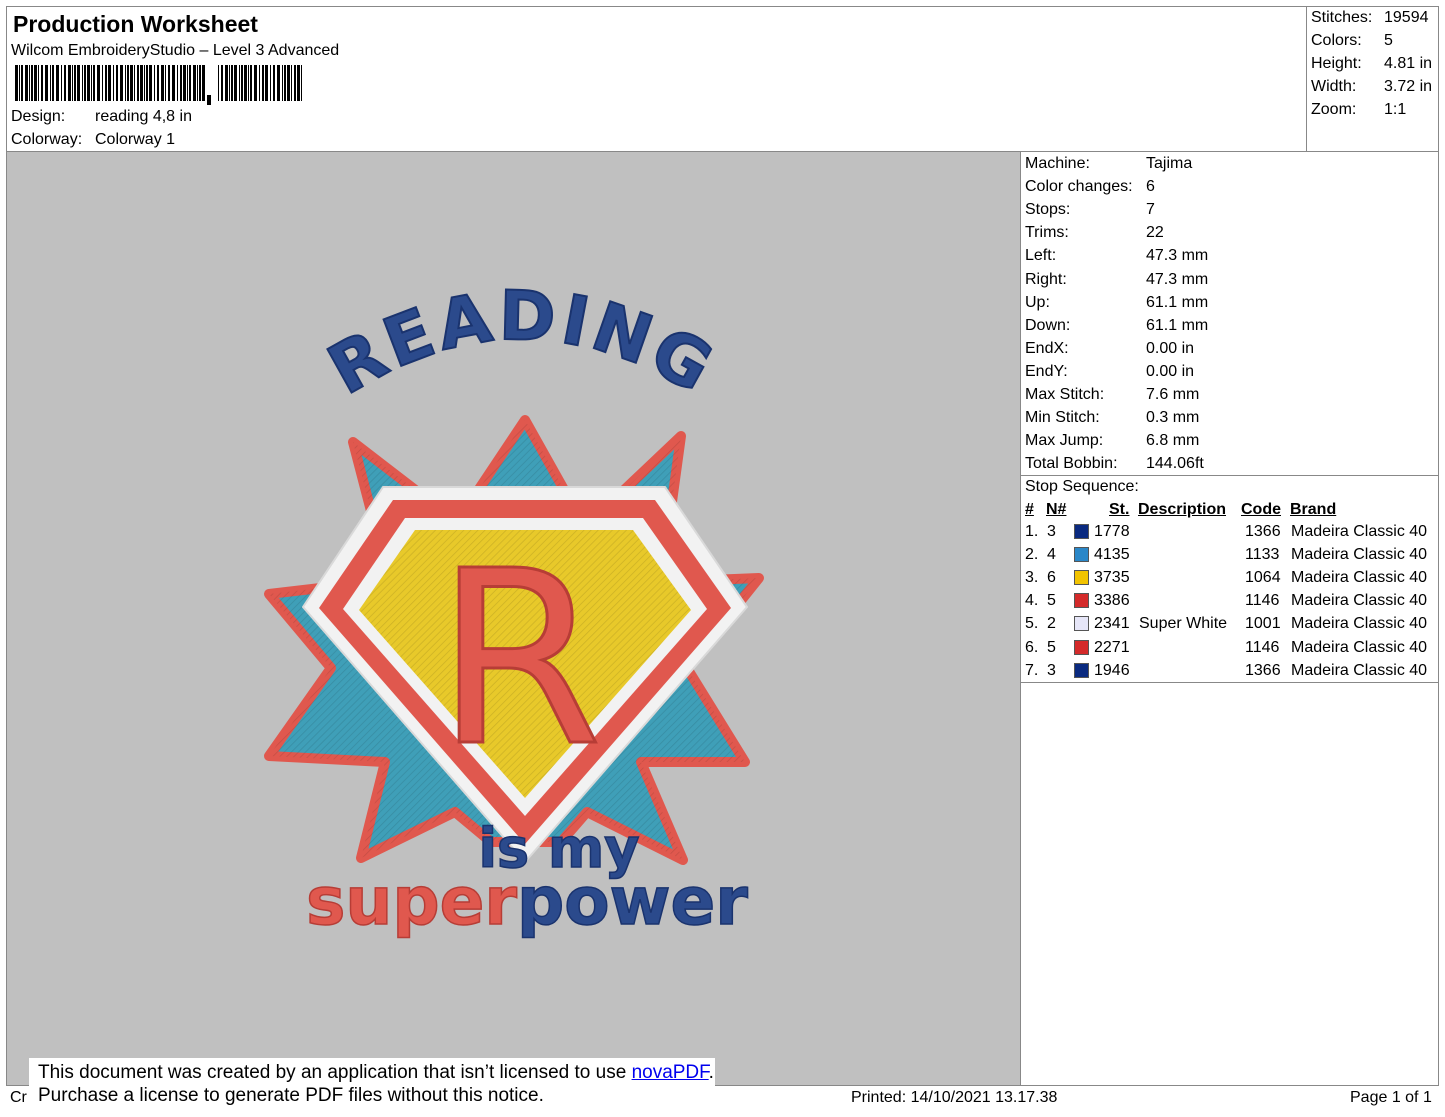  Describe the element at coordinates (1313, 509) in the screenshot. I see `col-header-brand: Brand` at that location.